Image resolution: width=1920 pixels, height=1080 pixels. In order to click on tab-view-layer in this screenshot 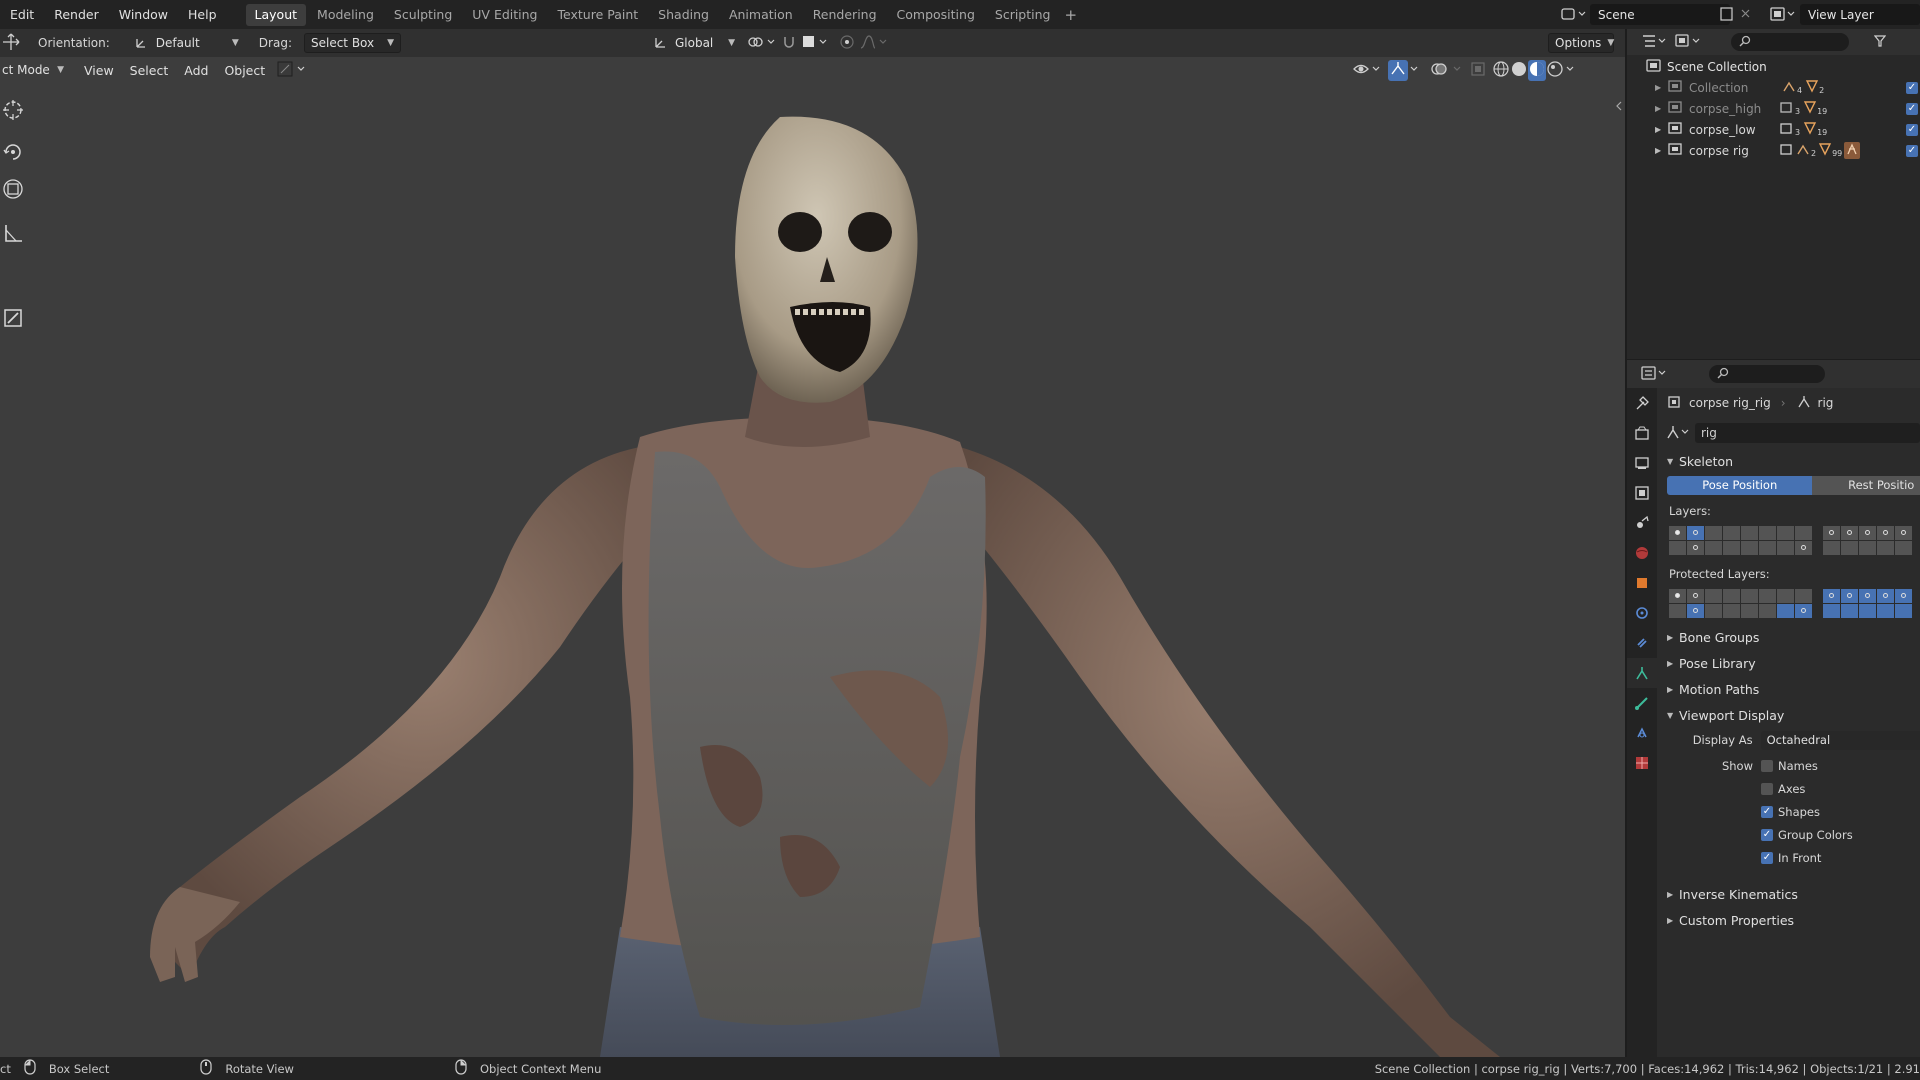, I will do `click(1642, 493)`.